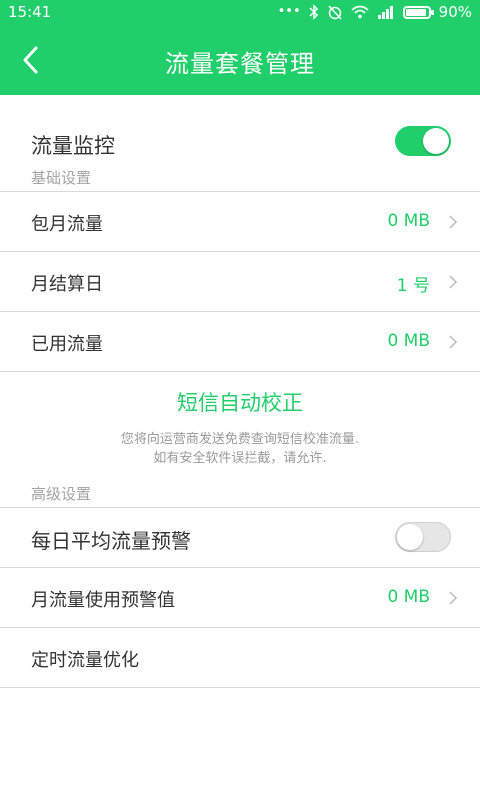 The image size is (480, 800). I want to click on list-item-settlement-day: 月结算日 1 号, so click(240, 282).